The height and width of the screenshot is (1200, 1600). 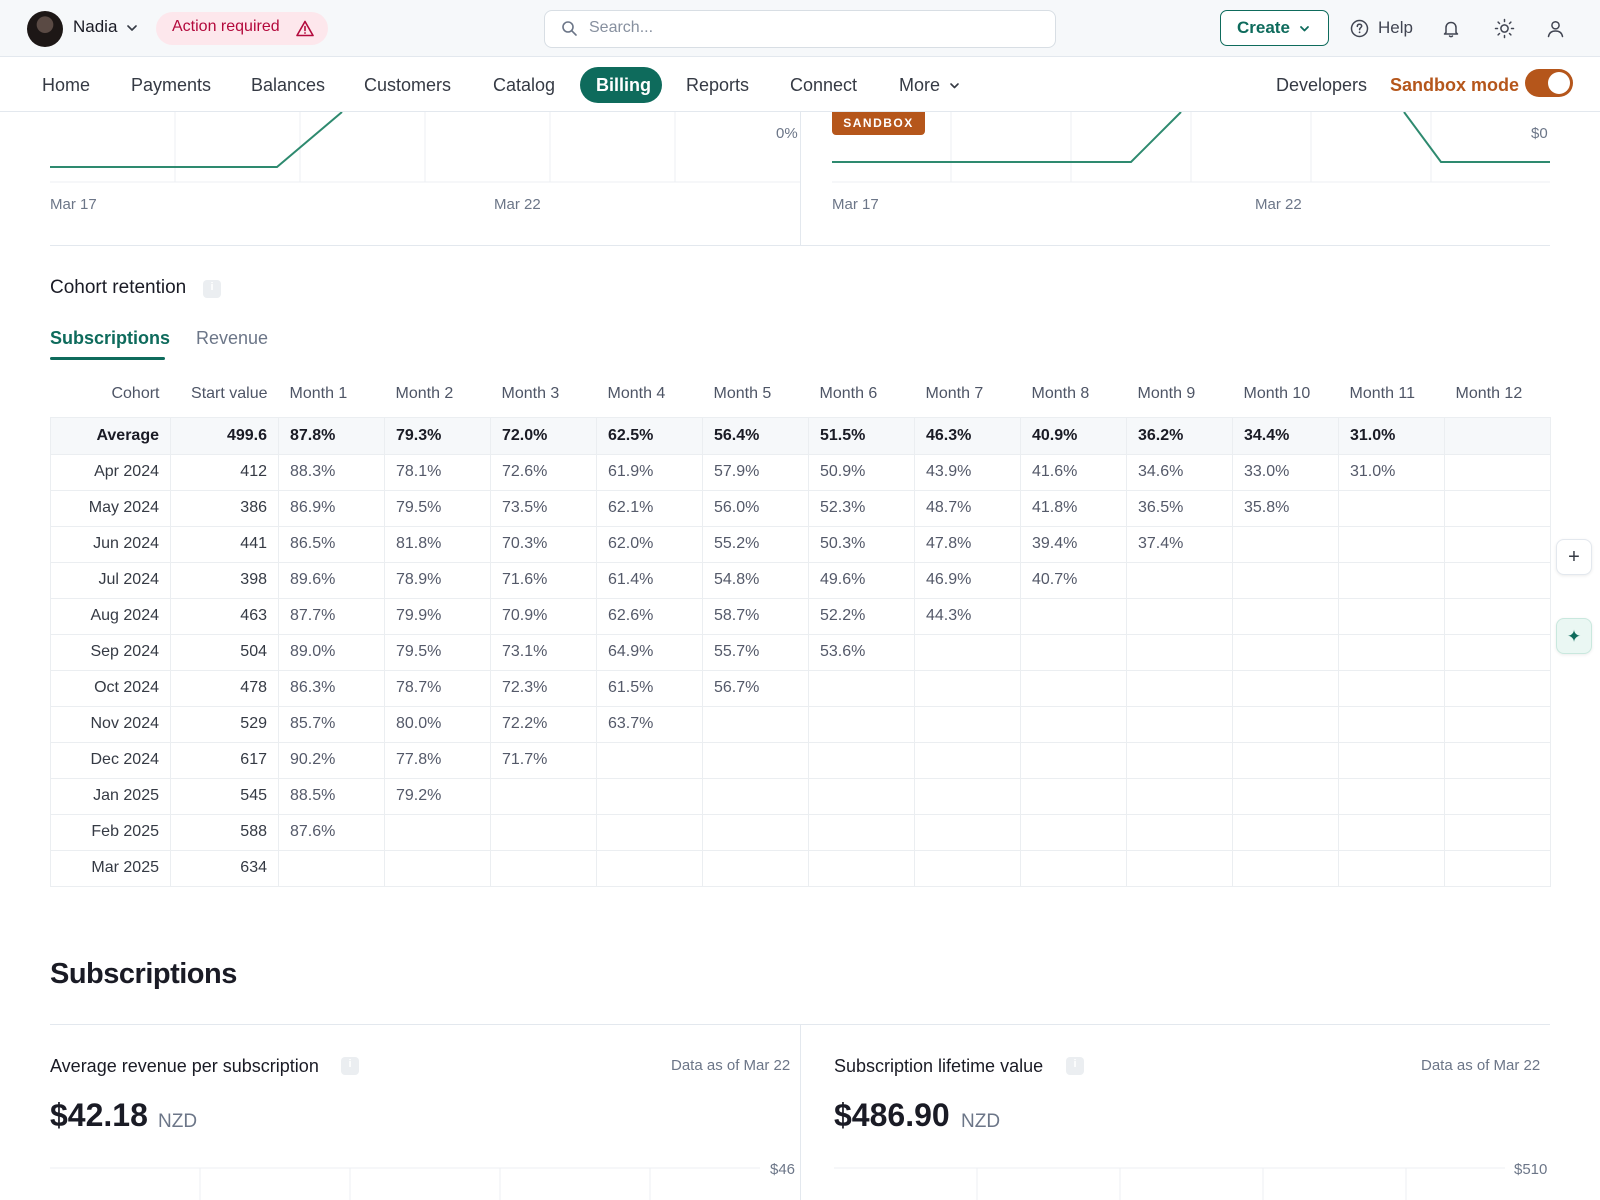 What do you see at coordinates (224, 472) in the screenshot?
I see `start-value-cell: 412` at bounding box center [224, 472].